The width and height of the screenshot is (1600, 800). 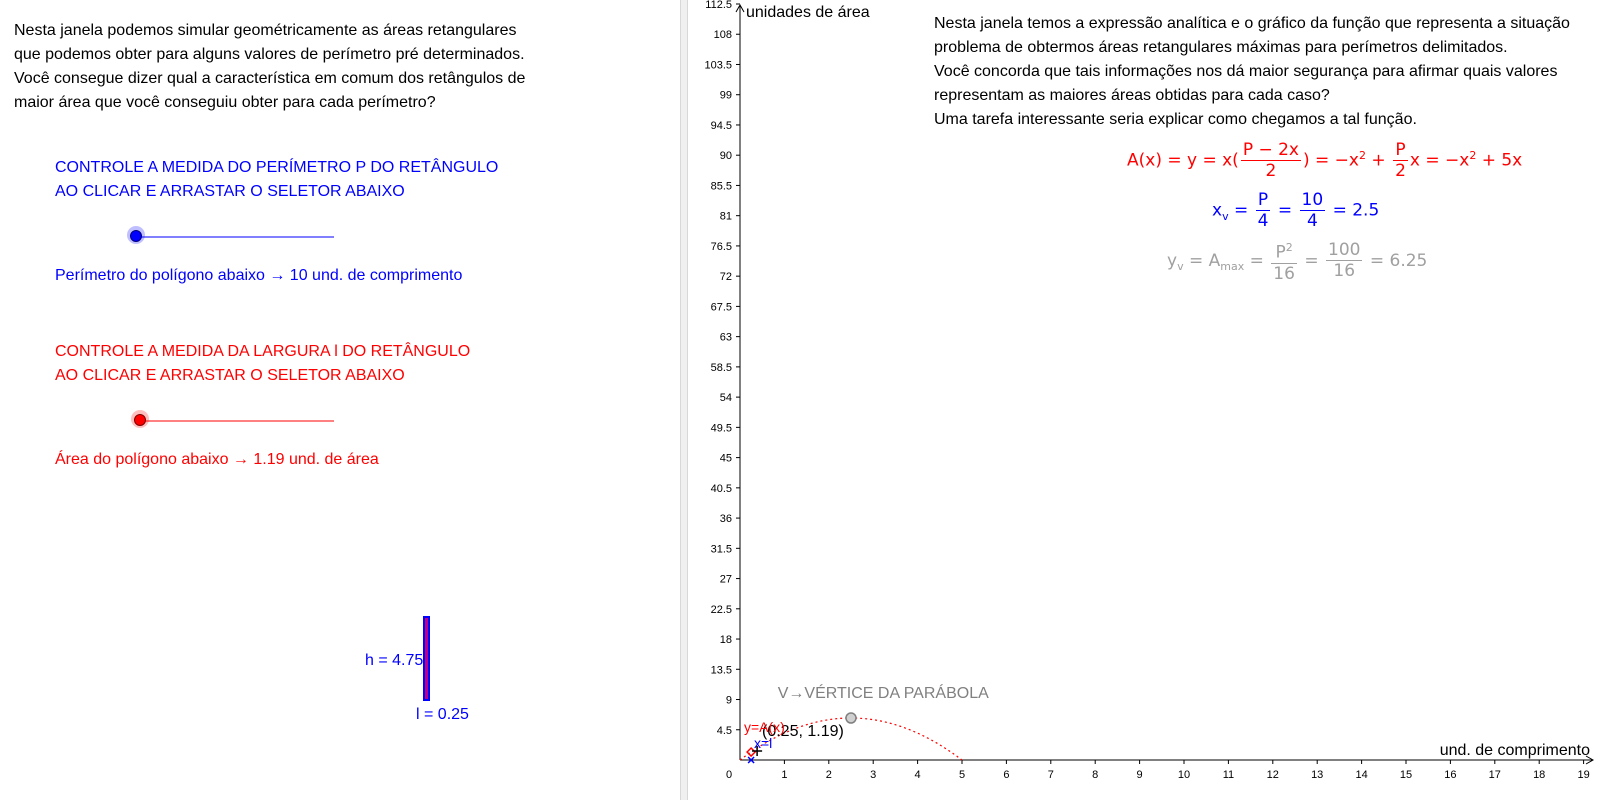 What do you see at coordinates (726, 277) in the screenshot?
I see `y-tick-label: 72` at bounding box center [726, 277].